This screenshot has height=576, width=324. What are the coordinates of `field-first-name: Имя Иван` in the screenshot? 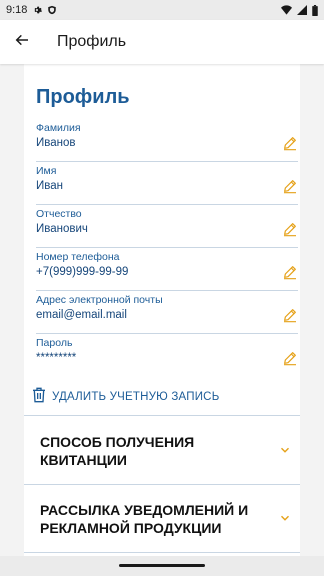 It's located at (167, 185).